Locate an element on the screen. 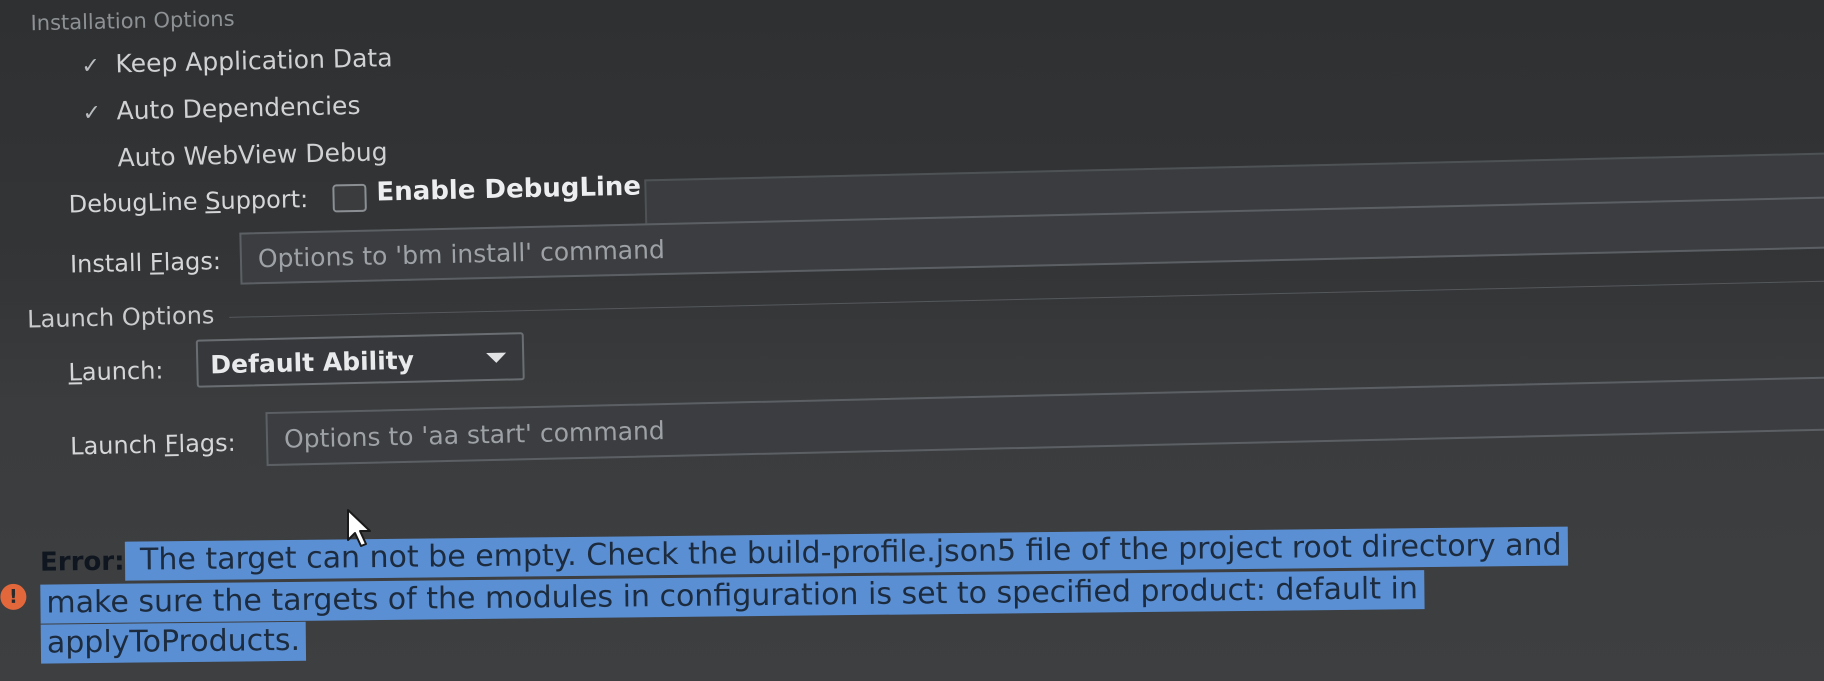 The height and width of the screenshot is (681, 1824). error-line-3: applyToProducts. is located at coordinates (173, 642).